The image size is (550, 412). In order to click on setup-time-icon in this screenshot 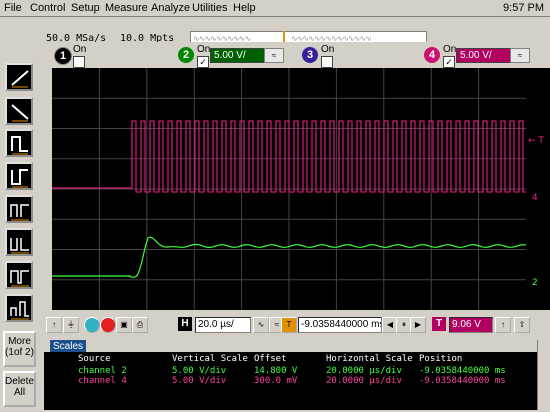, I will do `click(19, 212)`.